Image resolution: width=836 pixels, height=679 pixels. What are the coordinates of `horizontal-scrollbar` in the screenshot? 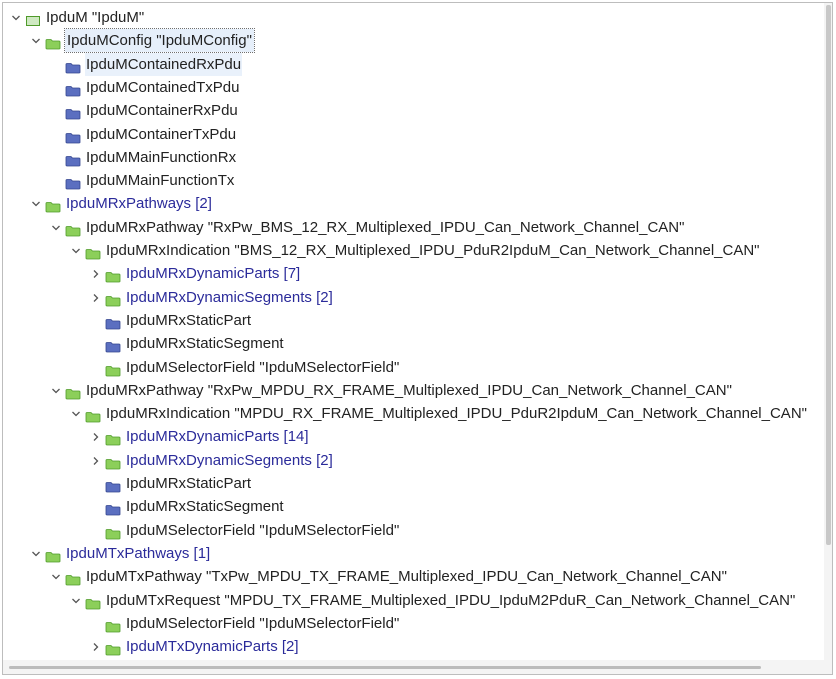 It's located at (417, 667).